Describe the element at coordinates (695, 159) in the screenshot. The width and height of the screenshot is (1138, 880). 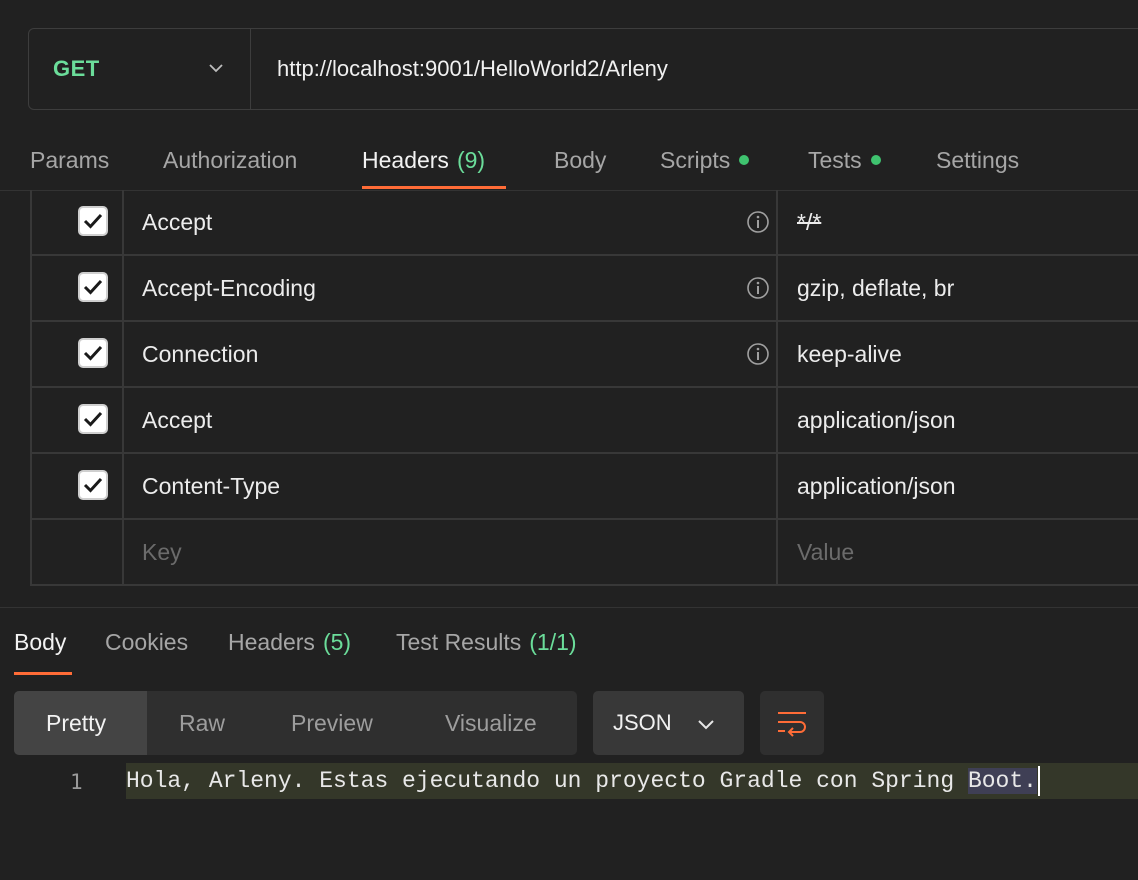
I see `tab-label: Scripts` at that location.